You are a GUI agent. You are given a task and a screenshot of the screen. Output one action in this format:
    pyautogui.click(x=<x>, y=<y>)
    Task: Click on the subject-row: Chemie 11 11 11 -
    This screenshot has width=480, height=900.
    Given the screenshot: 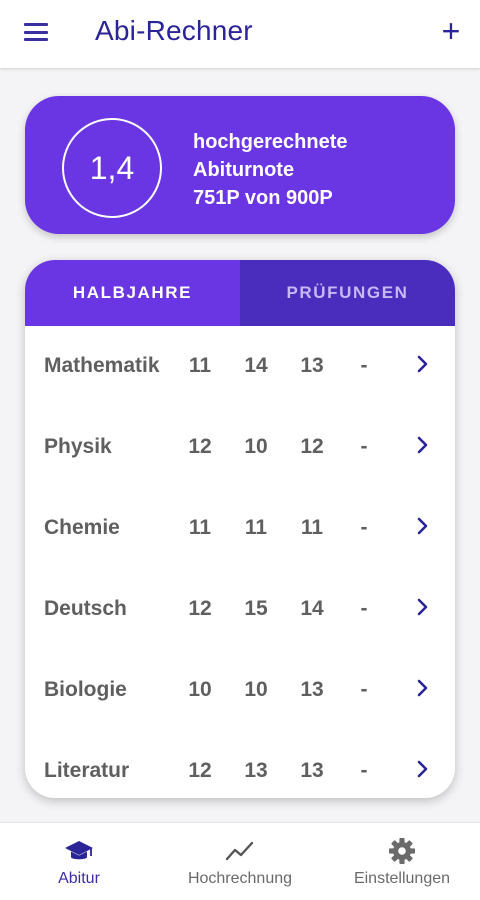 What is the action you would take?
    pyautogui.click(x=240, y=528)
    